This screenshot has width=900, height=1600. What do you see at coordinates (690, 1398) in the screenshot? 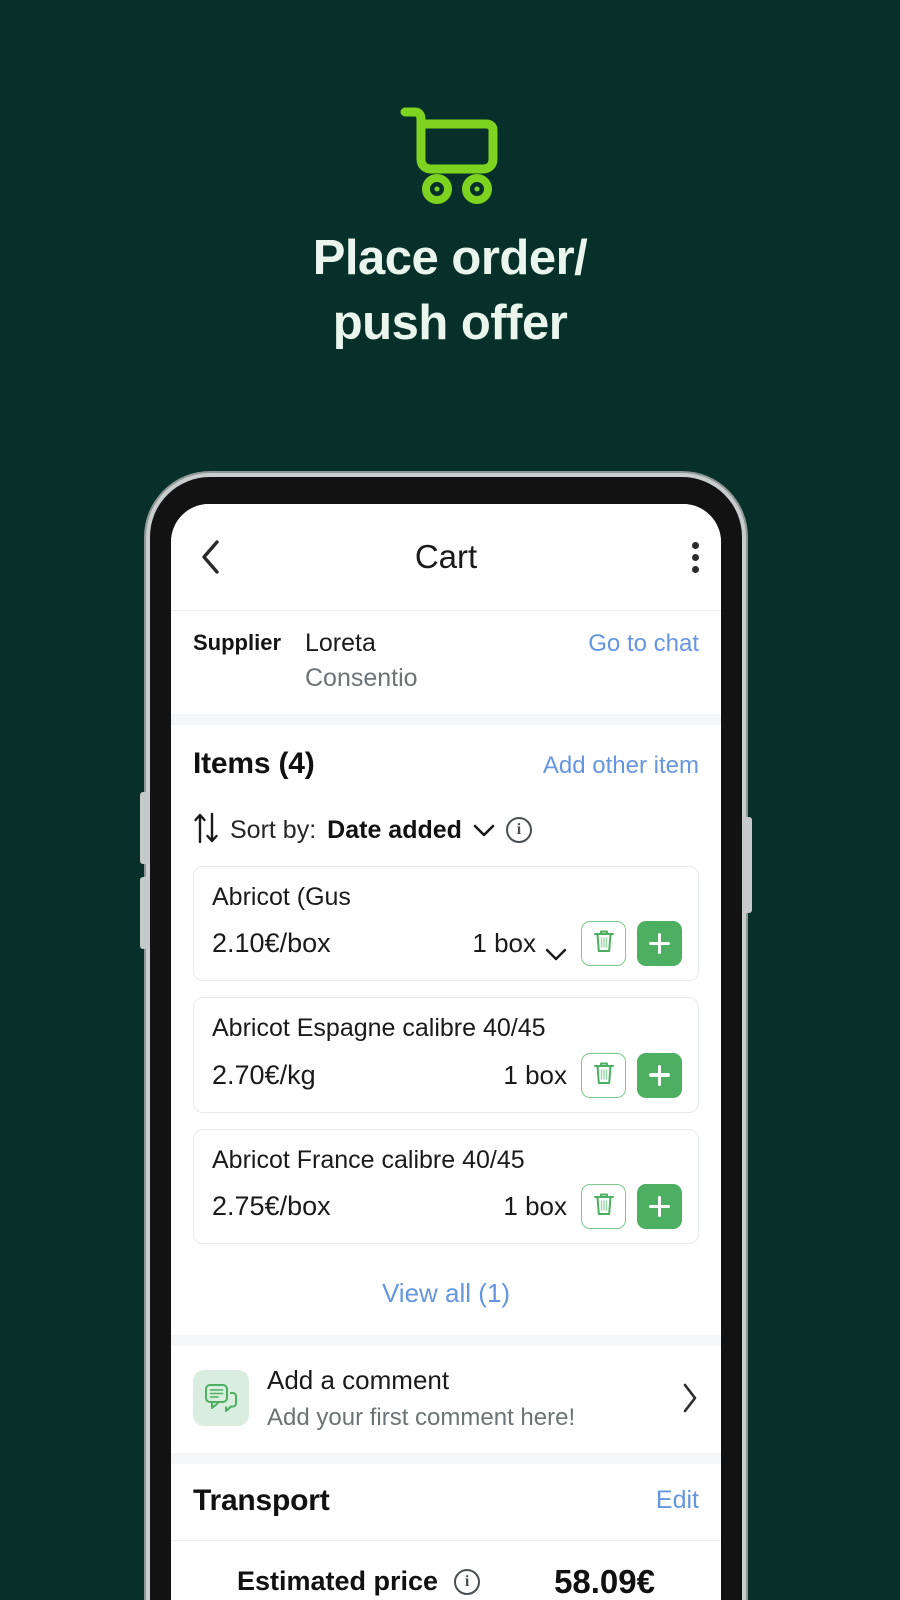
I see `chevron-right-icon` at bounding box center [690, 1398].